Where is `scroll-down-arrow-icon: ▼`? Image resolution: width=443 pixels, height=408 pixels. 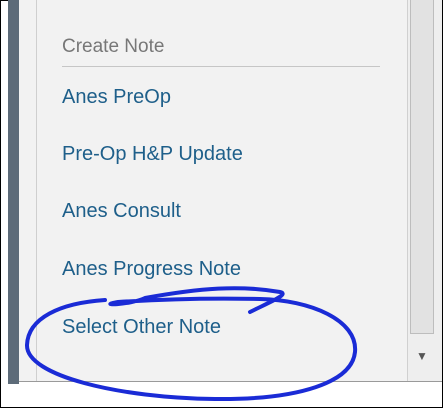
scroll-down-arrow-icon: ▼ is located at coordinates (422, 356).